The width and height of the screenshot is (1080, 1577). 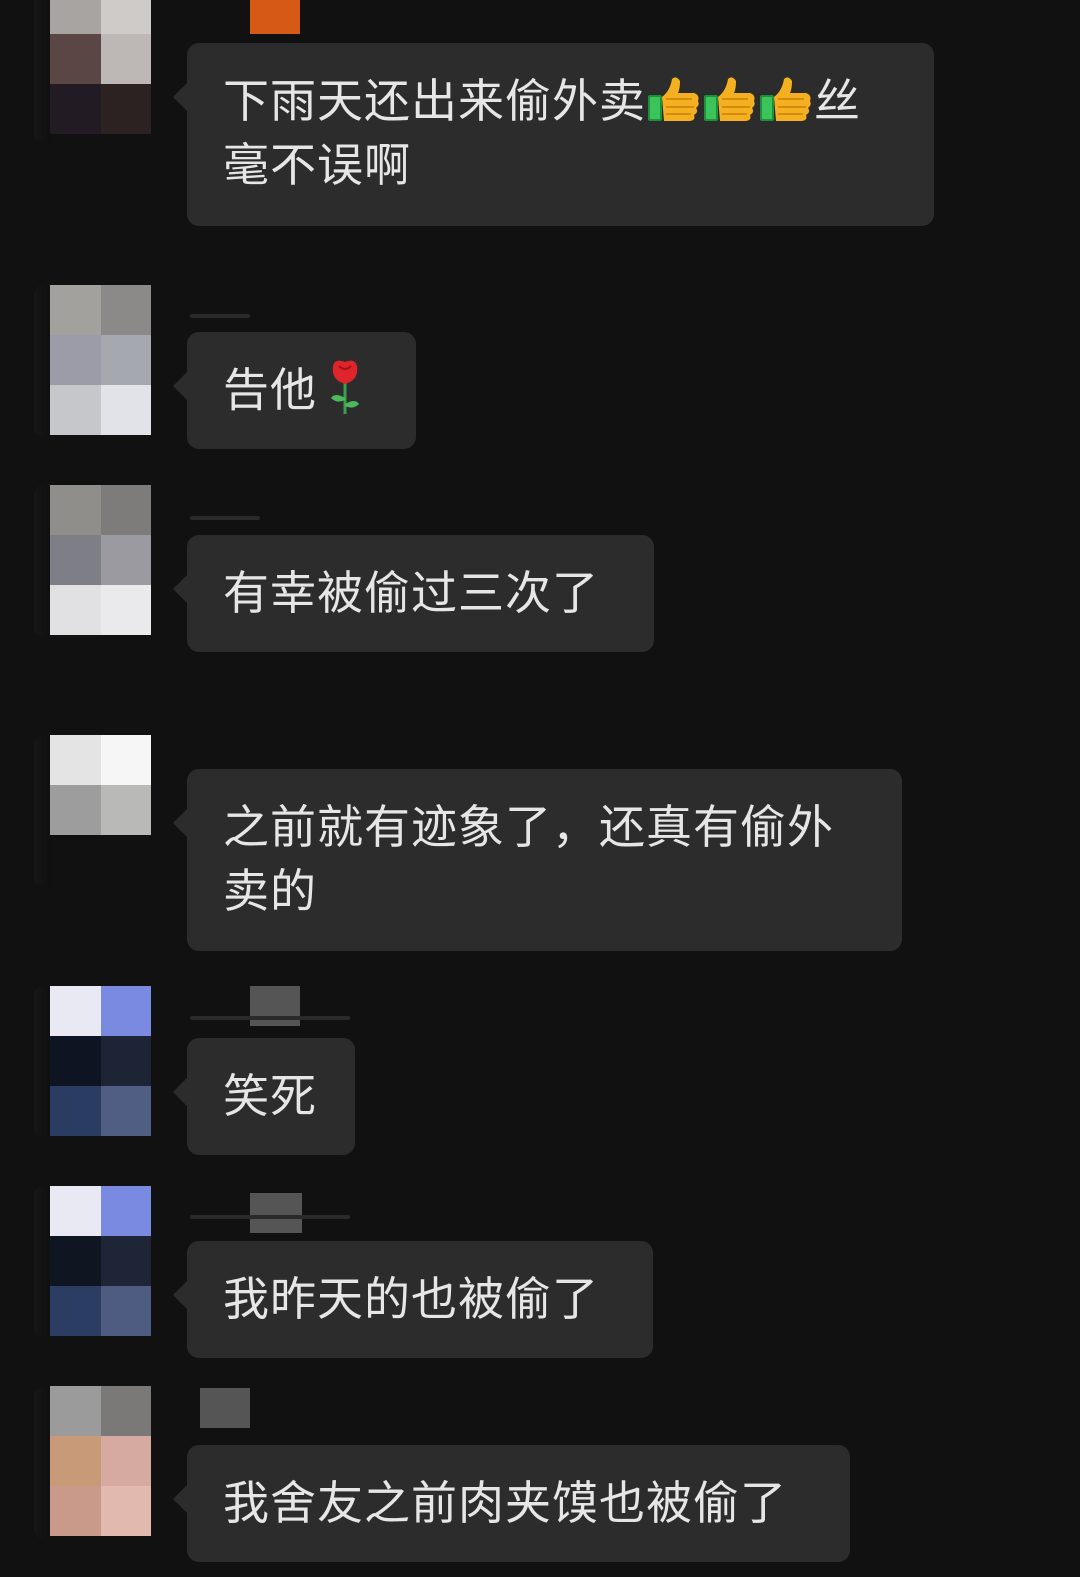 What do you see at coordinates (553, 134) in the screenshot?
I see `message-bubble: 下雨天还出来偷外卖 丝毫不误啊` at bounding box center [553, 134].